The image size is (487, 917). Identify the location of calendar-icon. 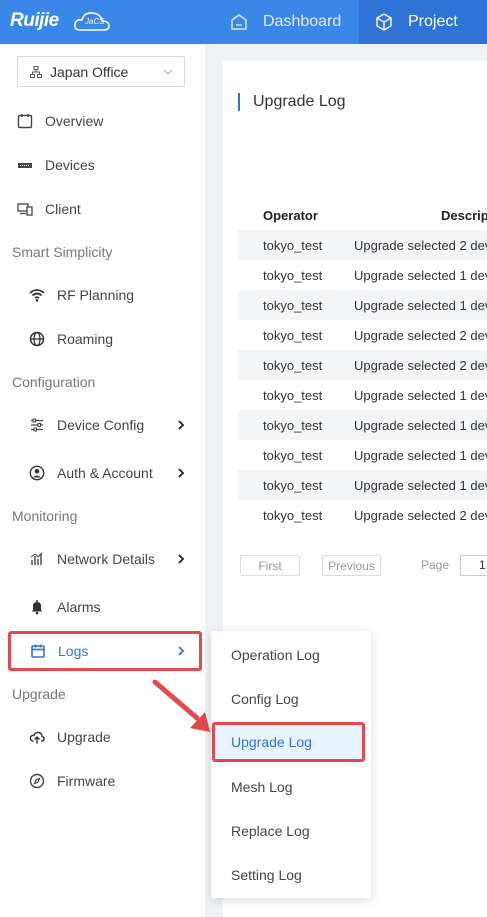
(38, 651).